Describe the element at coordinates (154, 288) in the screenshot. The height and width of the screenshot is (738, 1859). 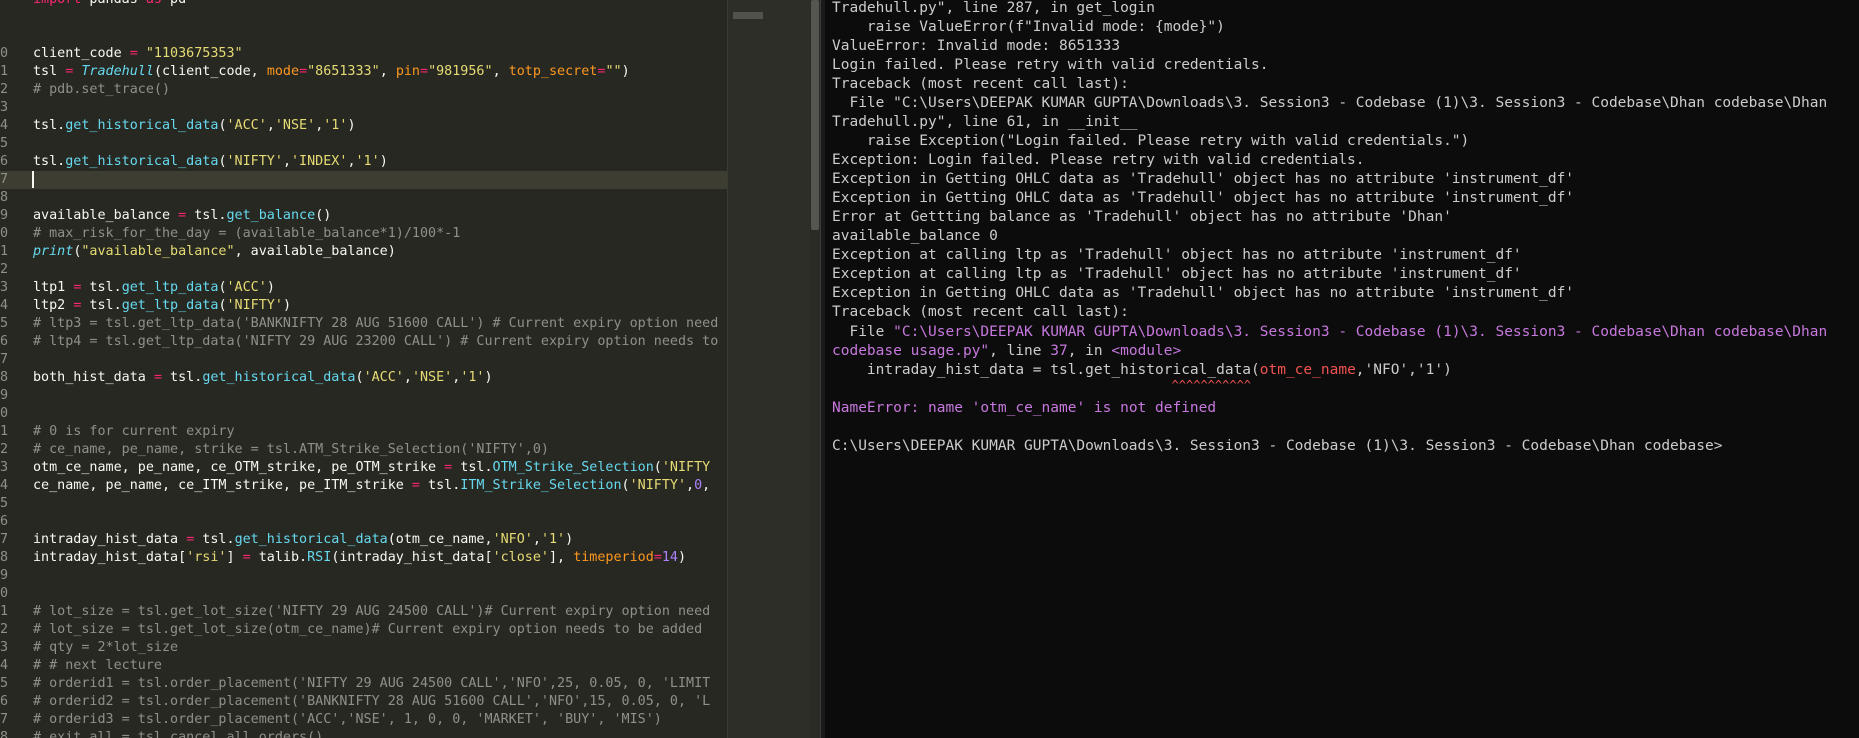
I see `code-line: ltp1 = tsl.get_ltp_data('ACC')` at that location.